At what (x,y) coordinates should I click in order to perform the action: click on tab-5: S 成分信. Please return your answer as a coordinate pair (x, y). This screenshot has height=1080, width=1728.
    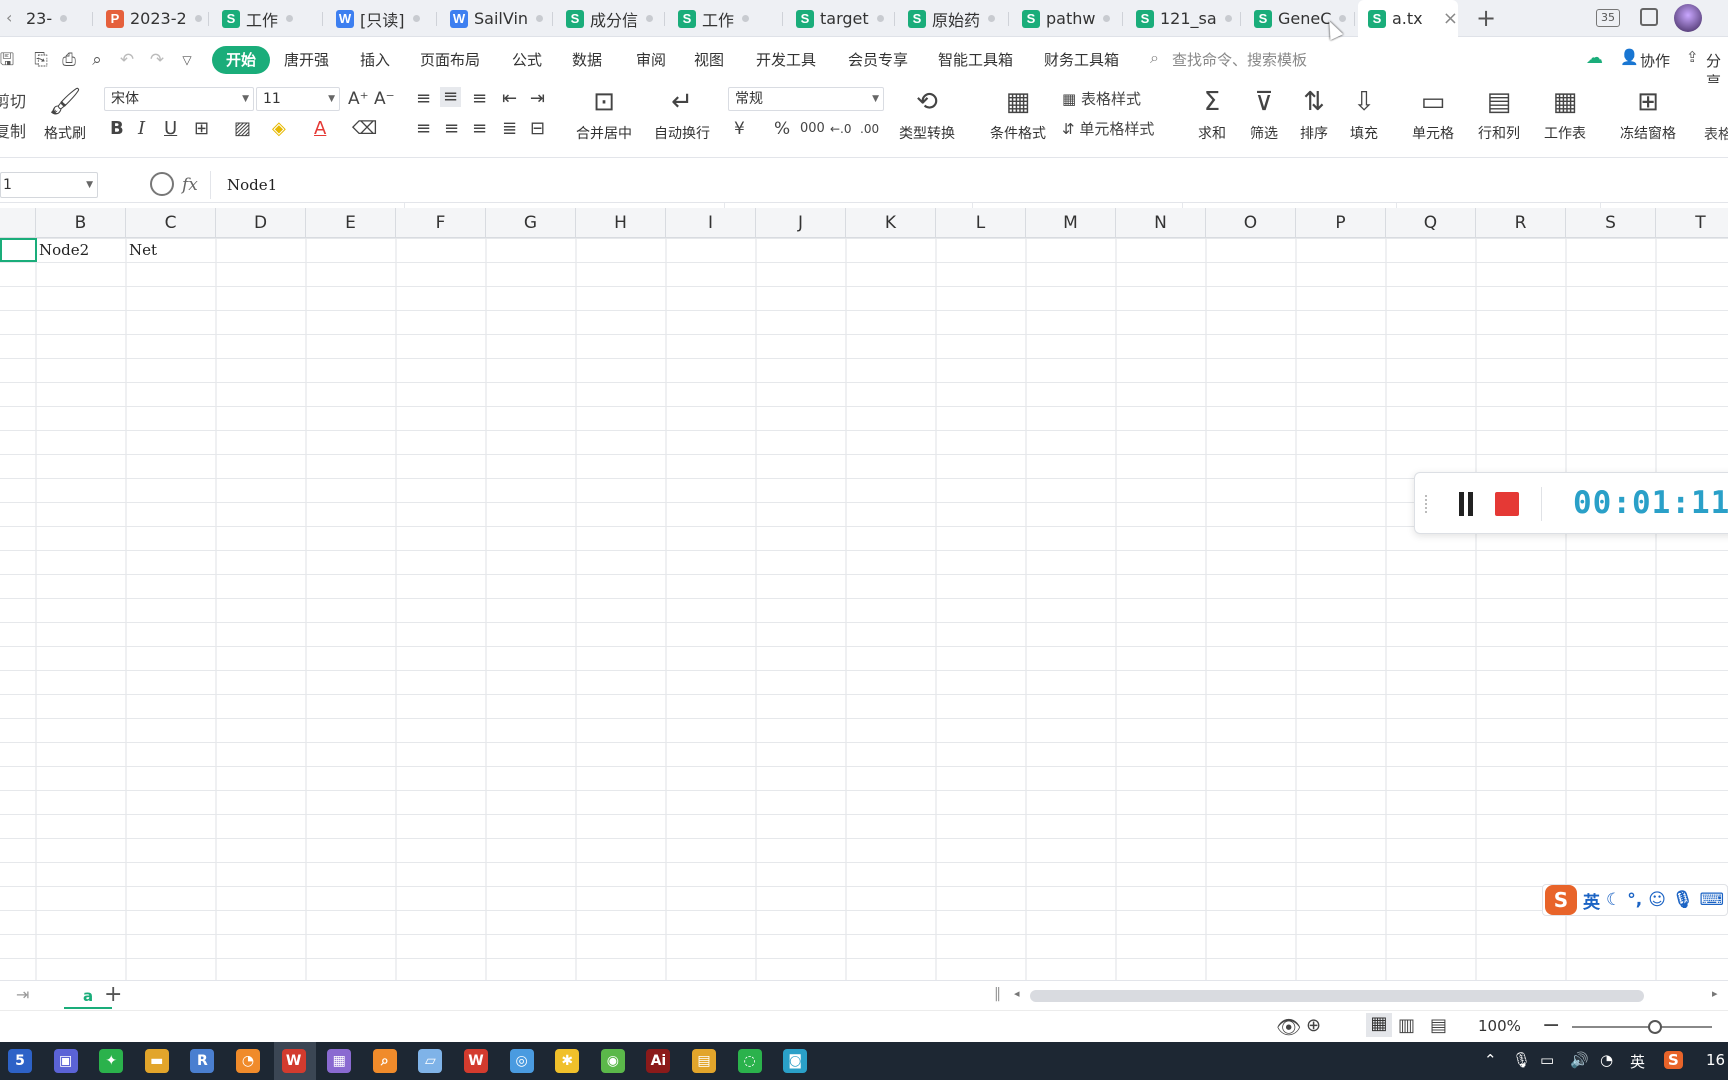
    Looking at the image, I should click on (609, 18).